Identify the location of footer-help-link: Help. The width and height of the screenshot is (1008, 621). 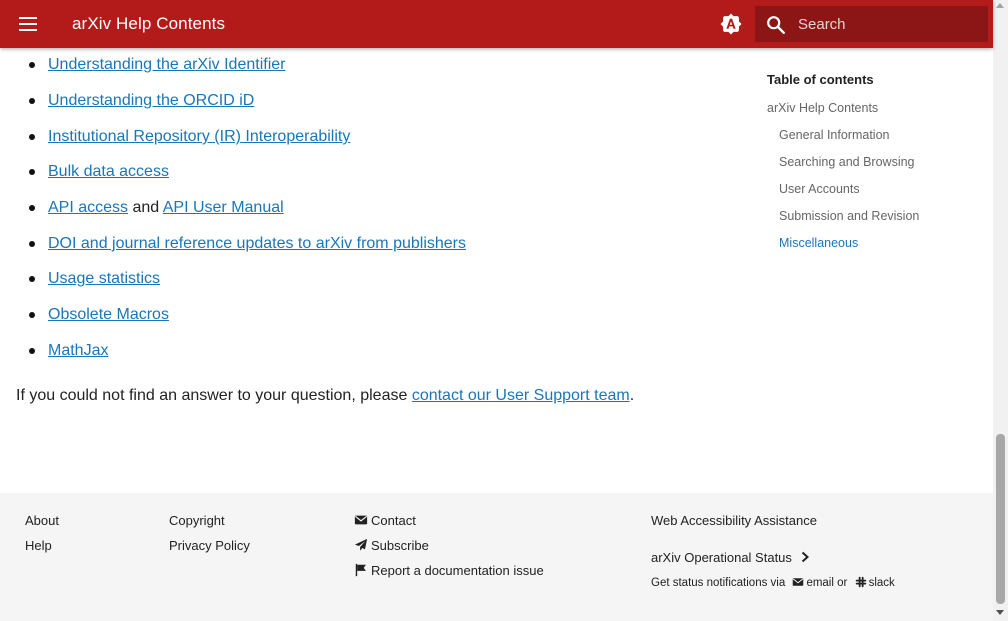
(38, 545).